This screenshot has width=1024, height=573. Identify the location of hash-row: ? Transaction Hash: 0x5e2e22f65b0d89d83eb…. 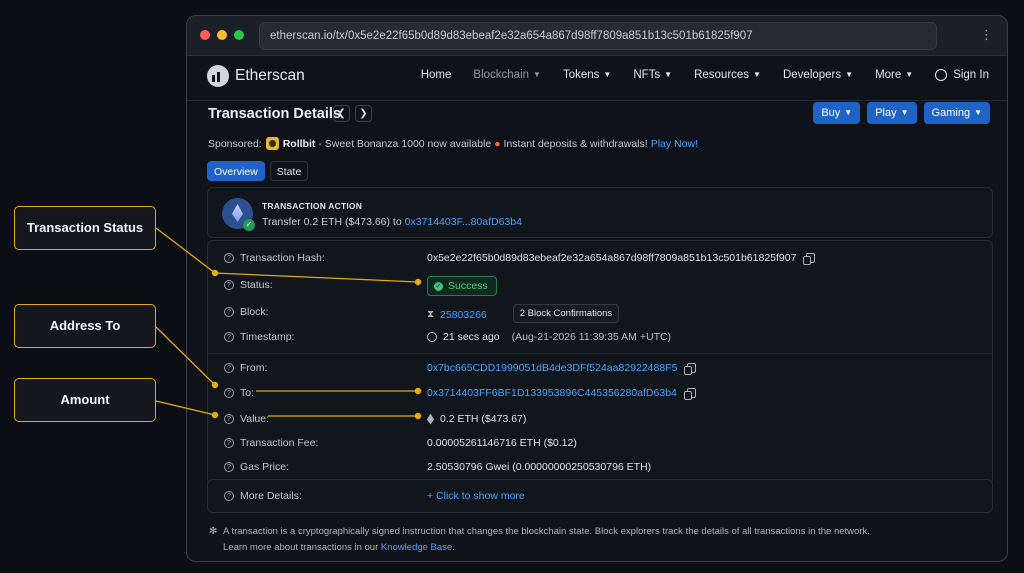
(604, 259).